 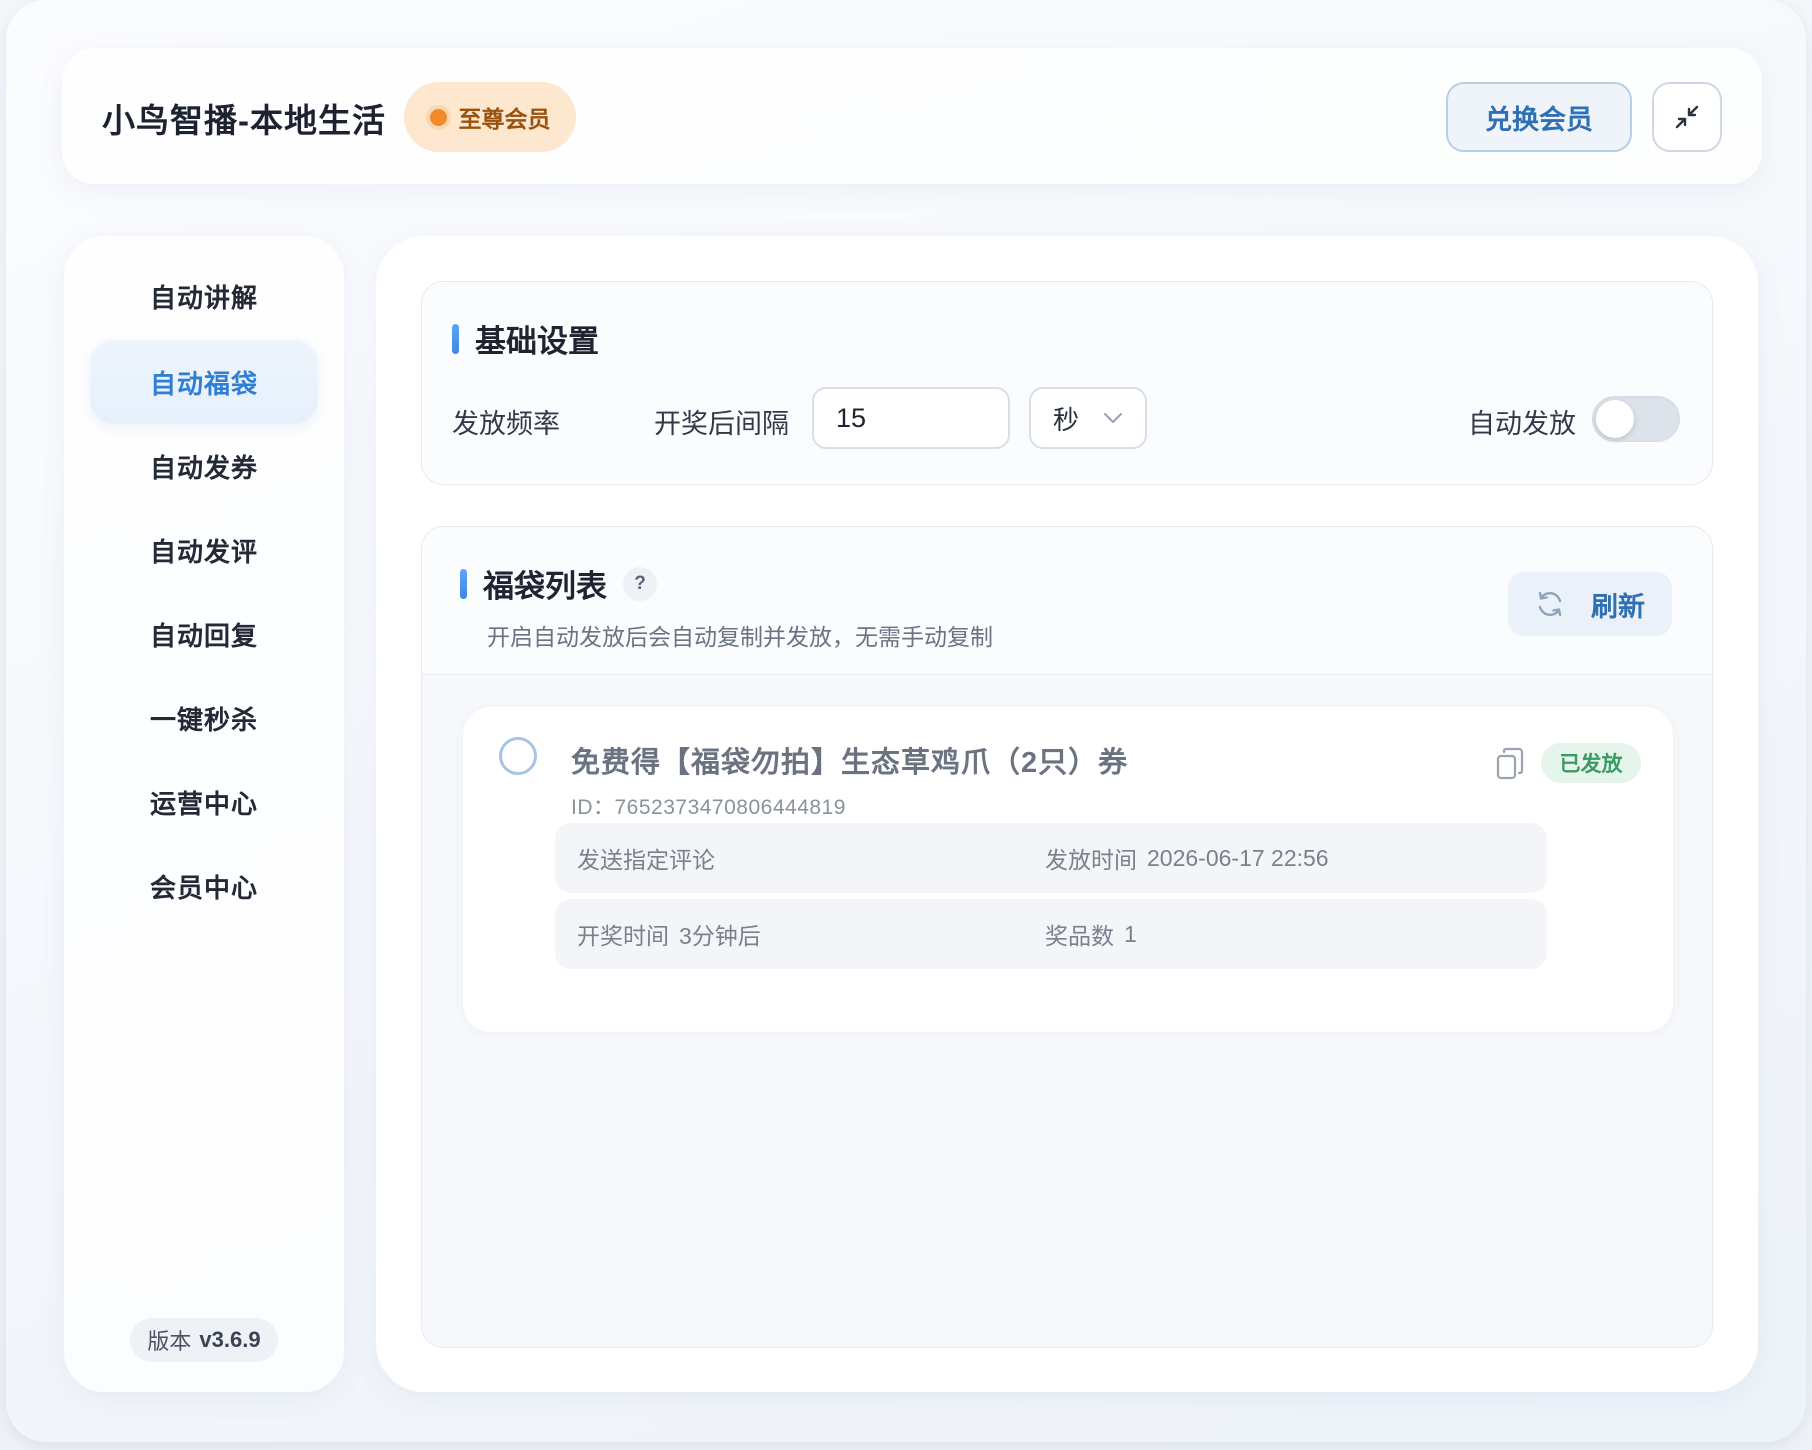 I want to click on sidebar-item-auto-reply: 自动回复, so click(x=204, y=634).